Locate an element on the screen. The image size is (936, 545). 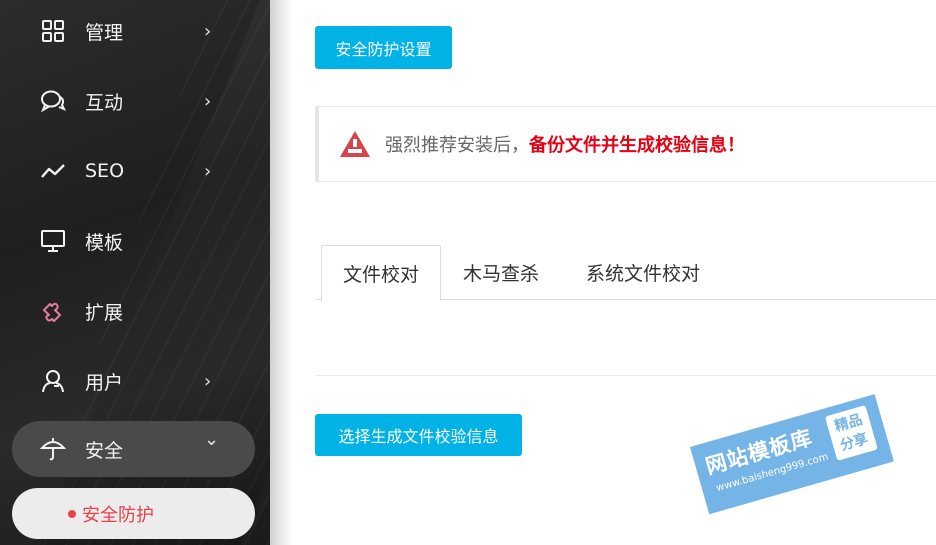
tab-bar: 文件校对 木马查杀 系统文件校对 is located at coordinates (625, 273).